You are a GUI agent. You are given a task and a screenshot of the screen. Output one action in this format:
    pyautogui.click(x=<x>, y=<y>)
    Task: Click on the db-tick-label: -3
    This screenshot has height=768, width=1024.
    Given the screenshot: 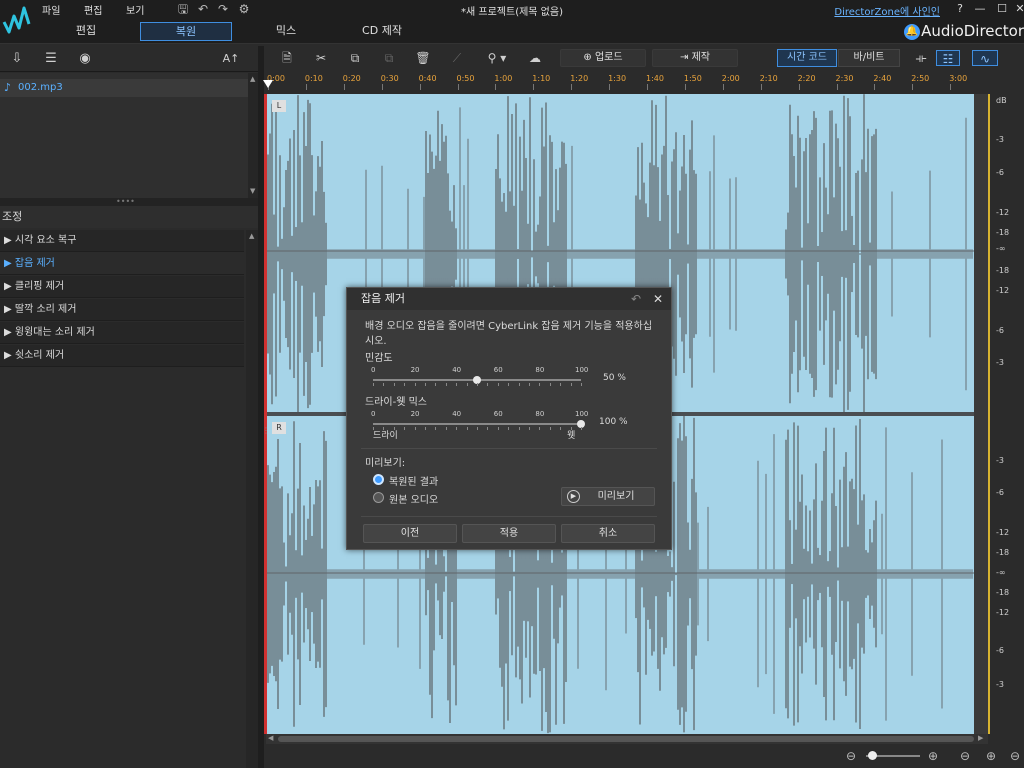 What is the action you would take?
    pyautogui.click(x=1000, y=362)
    